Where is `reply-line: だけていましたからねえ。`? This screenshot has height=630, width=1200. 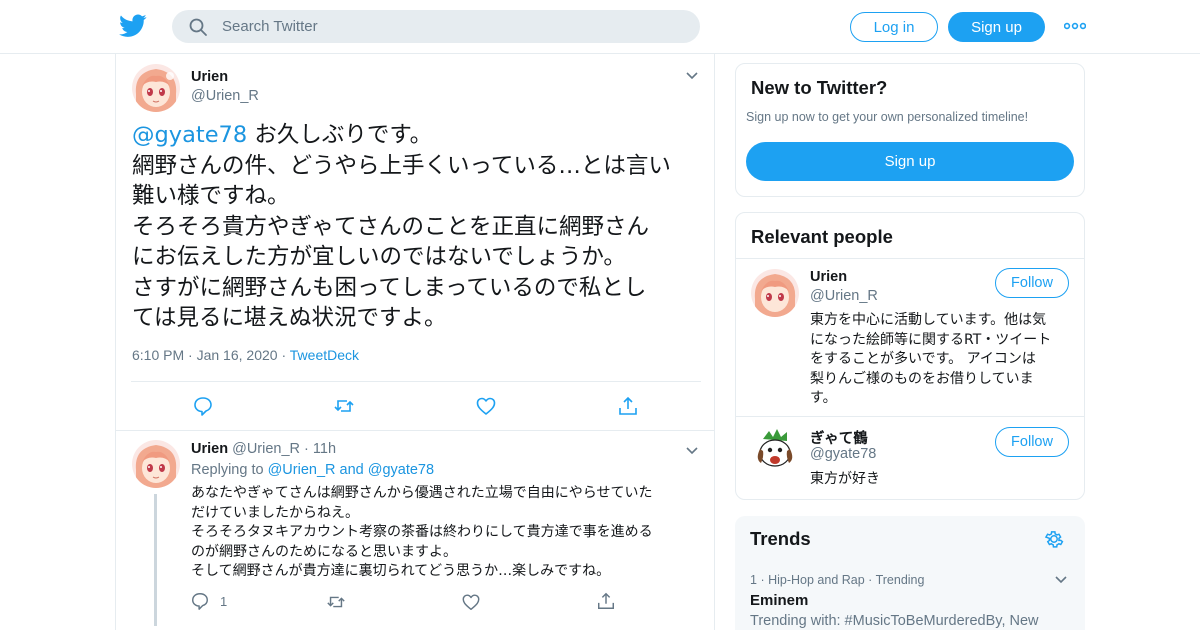 reply-line: だけていましたからねえ。 is located at coordinates (275, 512).